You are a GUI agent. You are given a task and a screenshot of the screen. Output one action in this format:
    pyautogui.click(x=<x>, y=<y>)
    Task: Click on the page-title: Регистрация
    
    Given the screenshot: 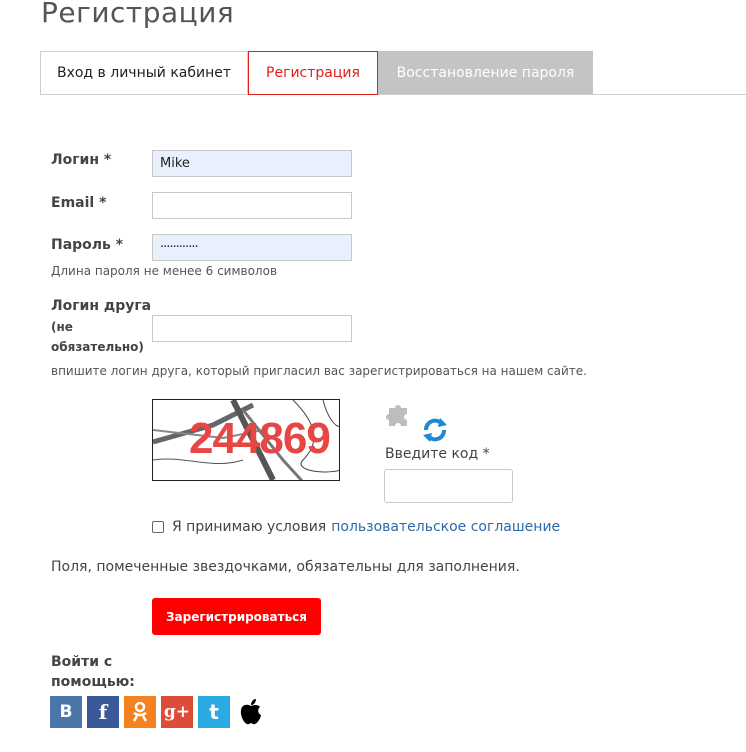 What is the action you would take?
    pyautogui.click(x=138, y=14)
    